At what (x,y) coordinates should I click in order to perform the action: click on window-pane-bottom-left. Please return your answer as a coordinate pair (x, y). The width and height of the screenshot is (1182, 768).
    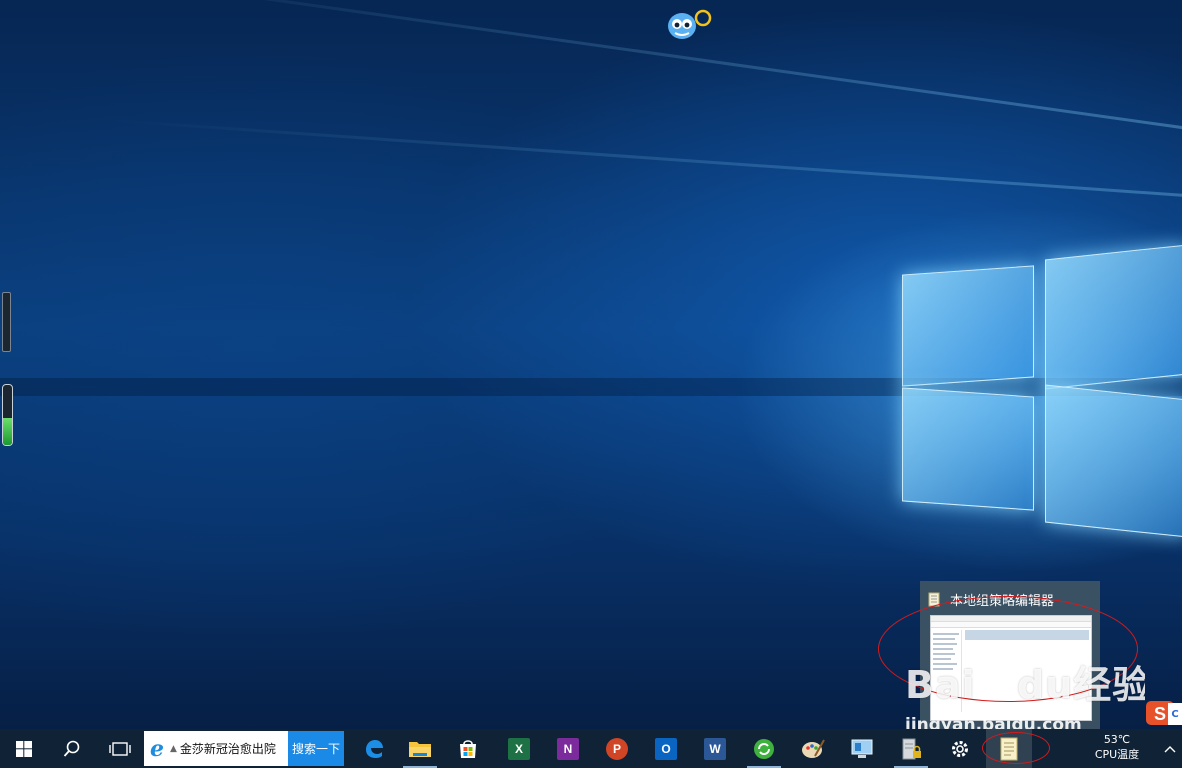
    Looking at the image, I should click on (968, 449).